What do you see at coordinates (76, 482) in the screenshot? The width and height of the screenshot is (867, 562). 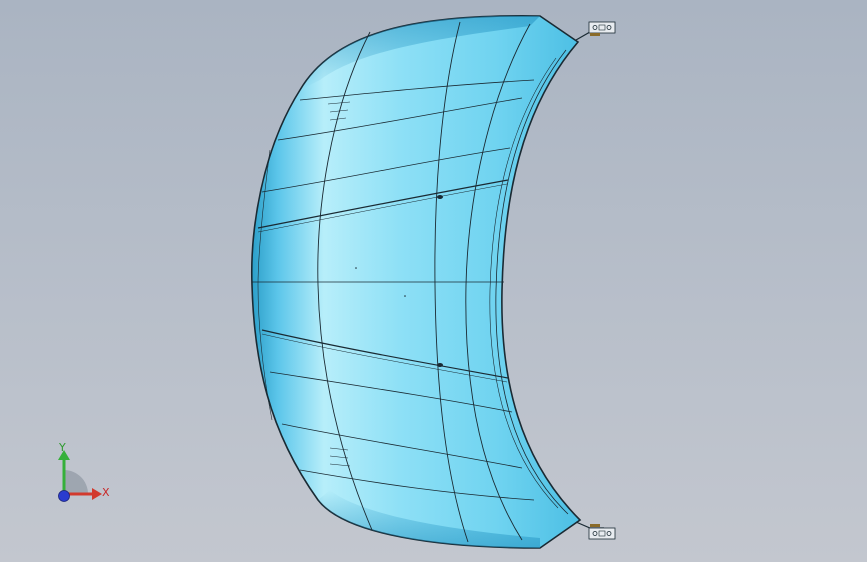 I see `triad-arc` at bounding box center [76, 482].